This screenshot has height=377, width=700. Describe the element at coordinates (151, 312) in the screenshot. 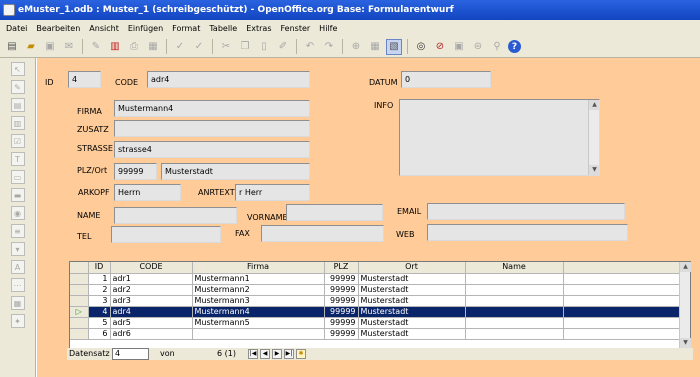

I see `cell-code: adr4` at that location.